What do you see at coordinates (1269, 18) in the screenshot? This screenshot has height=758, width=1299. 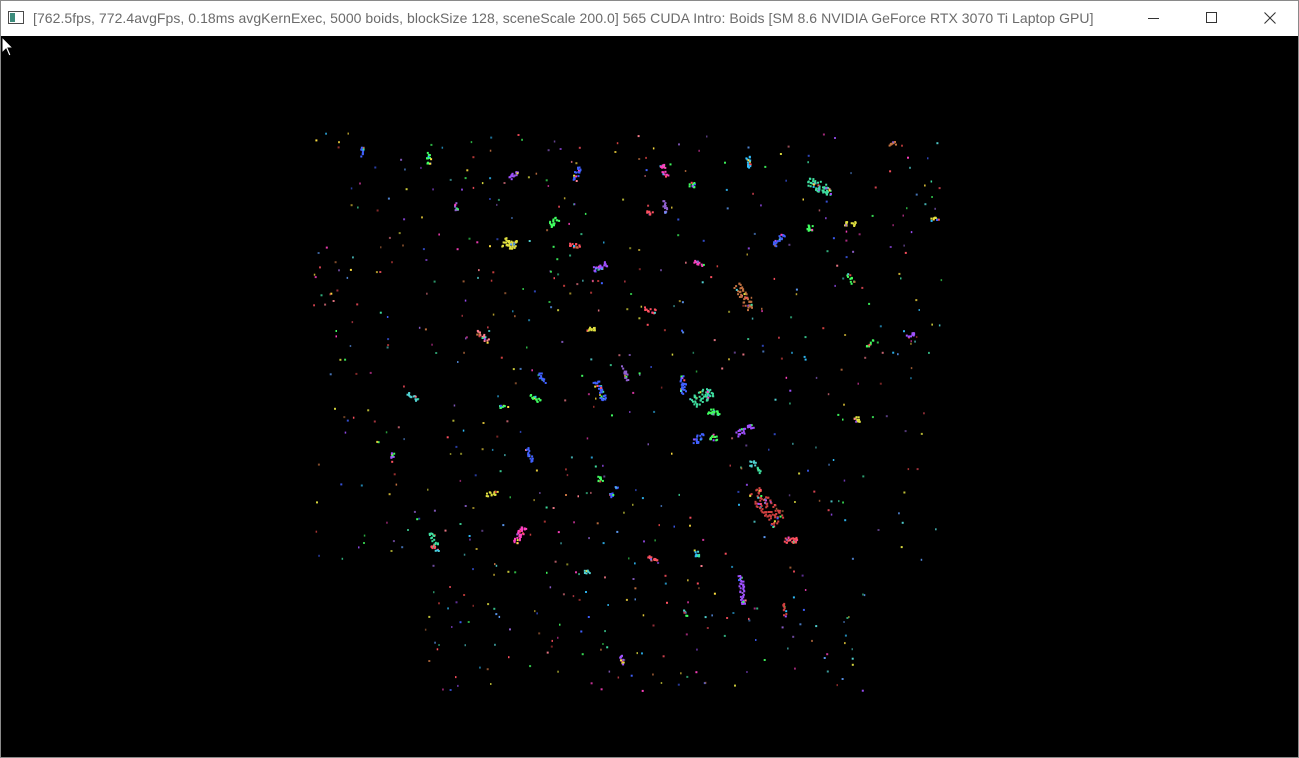 I see `close-button` at bounding box center [1269, 18].